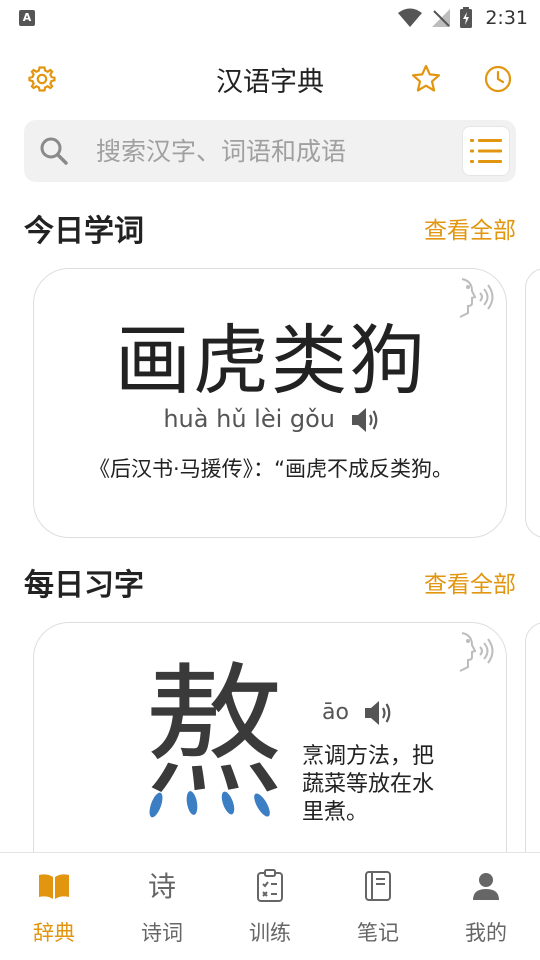 Image resolution: width=540 pixels, height=960 pixels. What do you see at coordinates (486, 906) in the screenshot?
I see `nav-tab-profile: 我的` at bounding box center [486, 906].